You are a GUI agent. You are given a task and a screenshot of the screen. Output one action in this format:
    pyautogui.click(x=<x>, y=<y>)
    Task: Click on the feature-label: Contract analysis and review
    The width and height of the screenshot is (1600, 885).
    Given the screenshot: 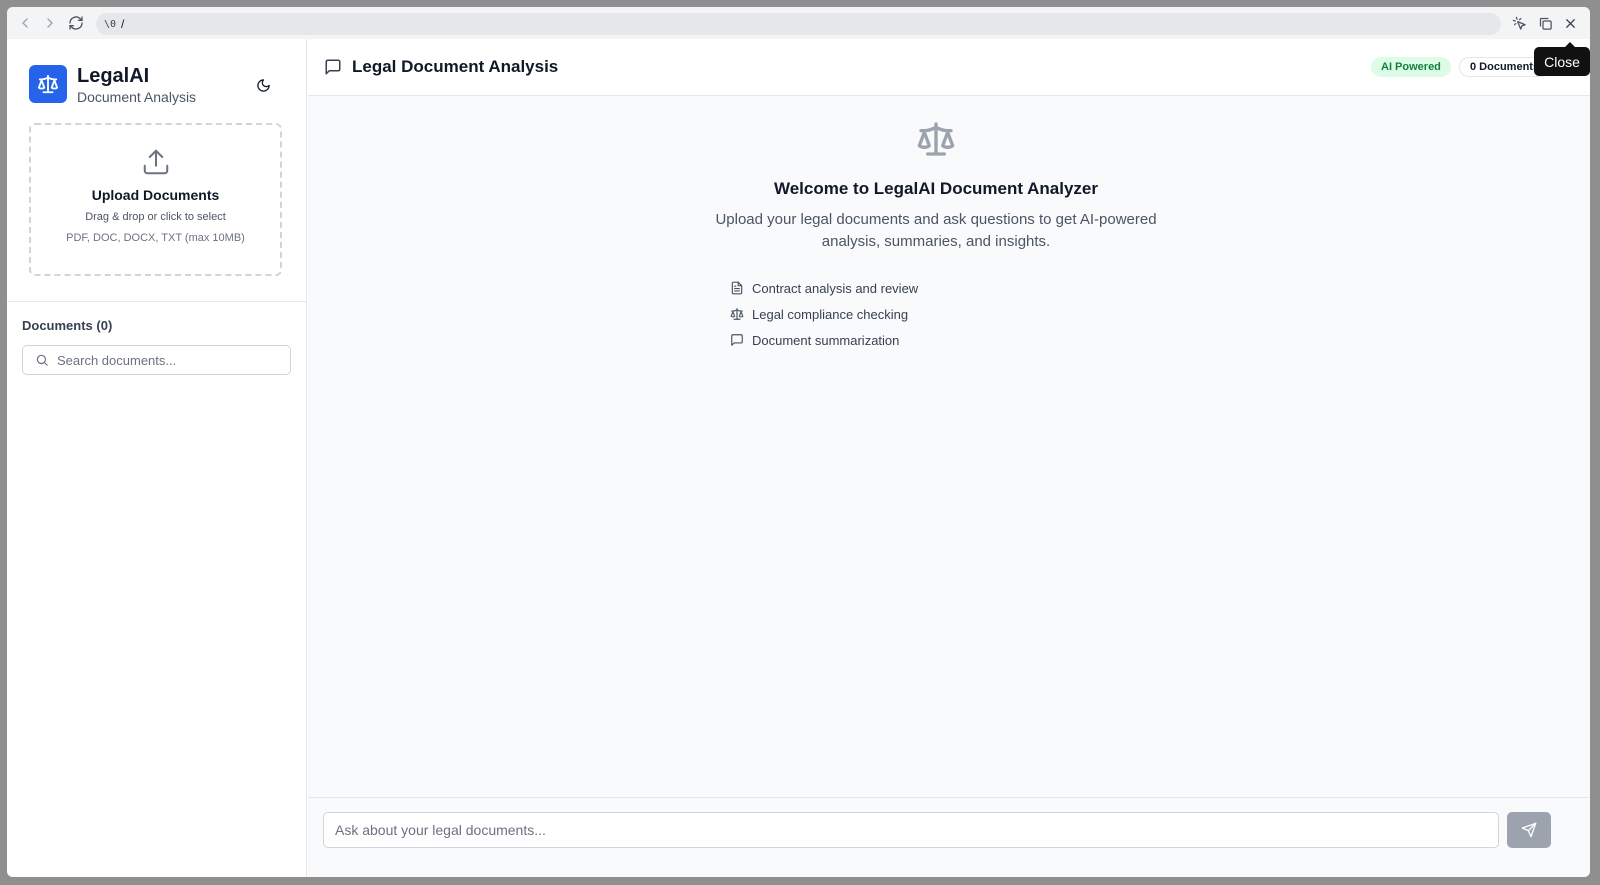 What is the action you would take?
    pyautogui.click(x=835, y=288)
    